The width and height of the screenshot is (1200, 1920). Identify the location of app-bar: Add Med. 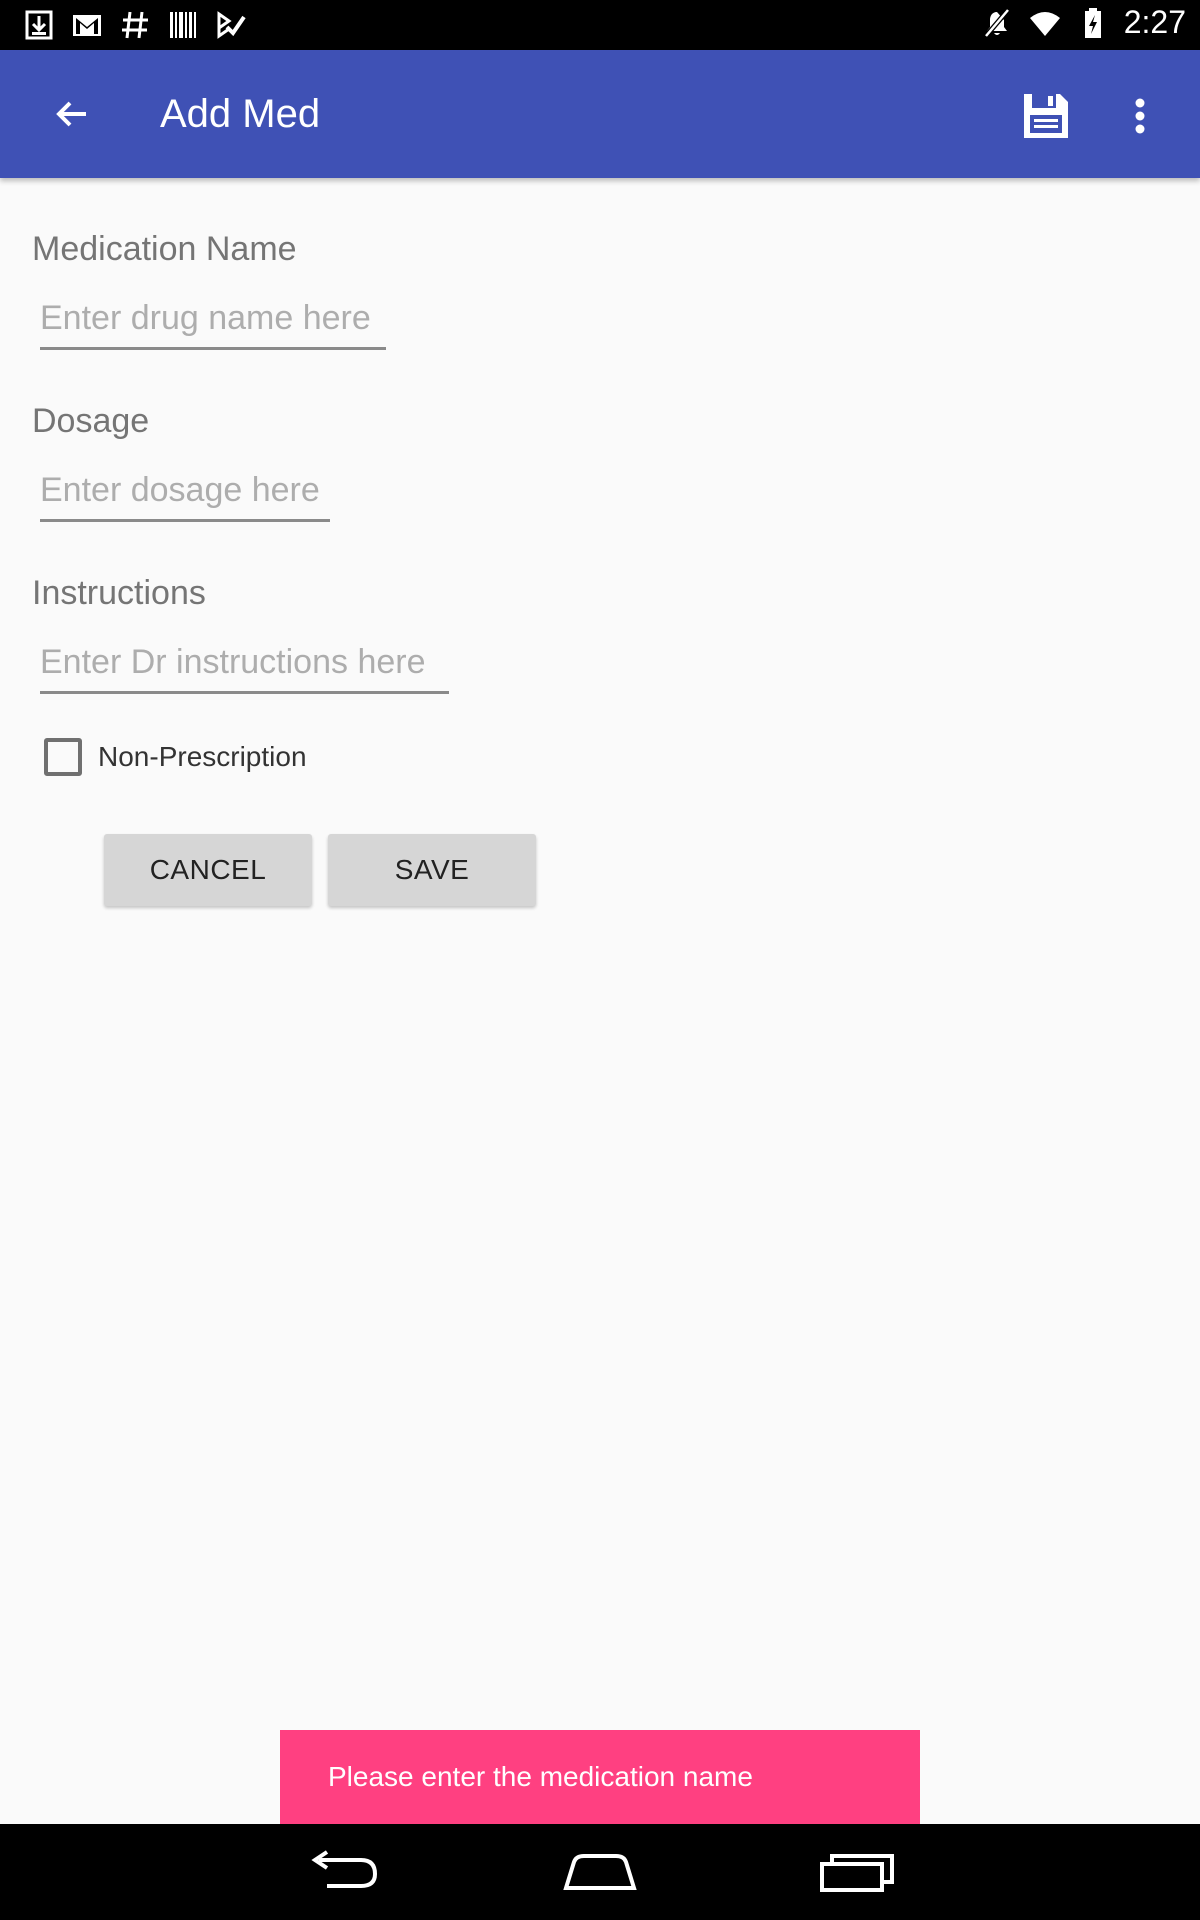
(600, 114).